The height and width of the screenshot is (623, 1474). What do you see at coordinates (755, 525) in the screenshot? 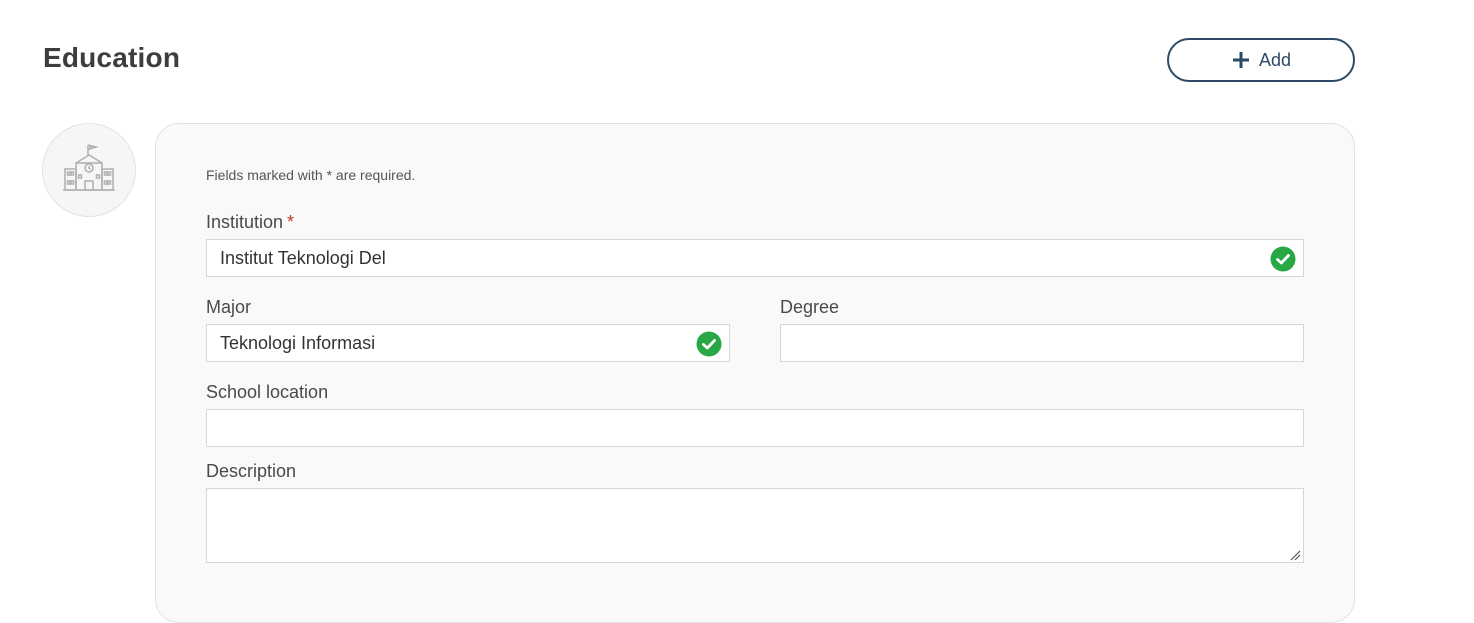
I see `description-textarea` at bounding box center [755, 525].